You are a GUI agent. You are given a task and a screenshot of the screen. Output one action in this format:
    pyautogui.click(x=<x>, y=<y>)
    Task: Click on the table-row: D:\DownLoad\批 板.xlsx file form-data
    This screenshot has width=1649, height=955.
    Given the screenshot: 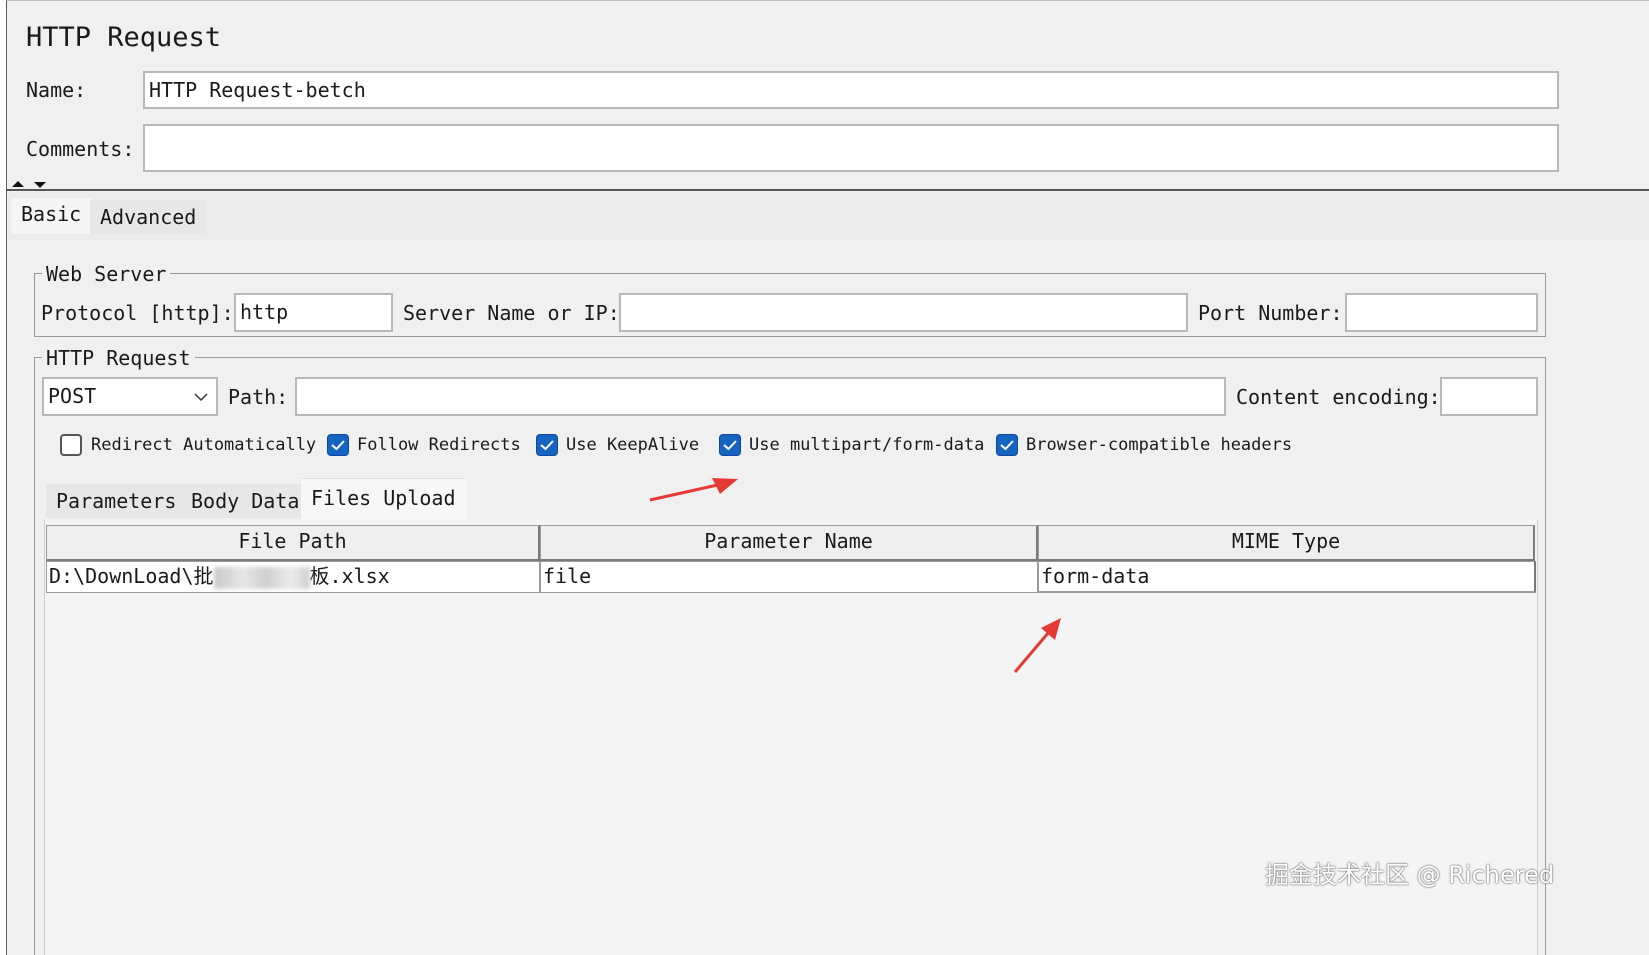 What is the action you would take?
    pyautogui.click(x=791, y=577)
    